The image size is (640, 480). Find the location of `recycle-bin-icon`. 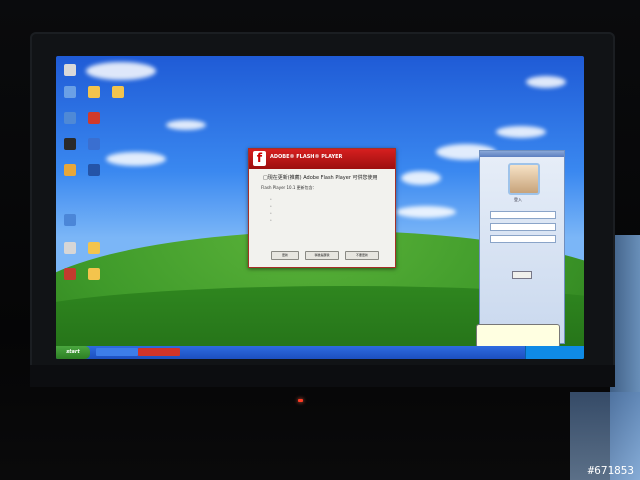

recycle-bin-icon is located at coordinates (70, 248).